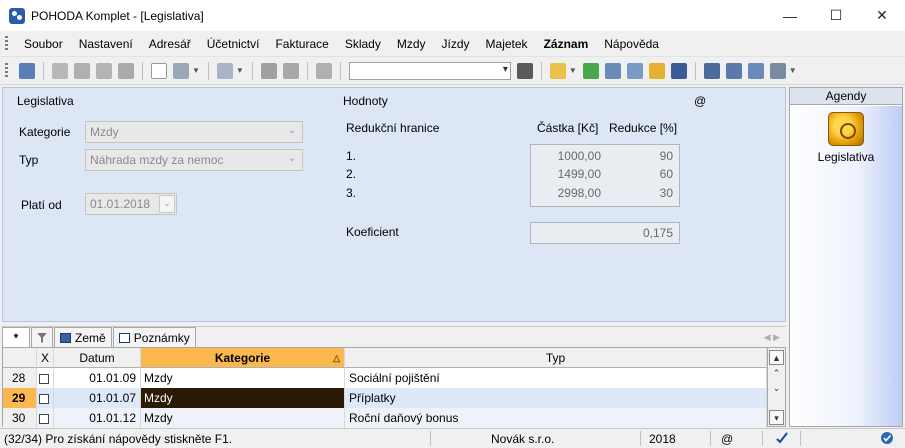  I want to click on print-icon, so click(82, 70).